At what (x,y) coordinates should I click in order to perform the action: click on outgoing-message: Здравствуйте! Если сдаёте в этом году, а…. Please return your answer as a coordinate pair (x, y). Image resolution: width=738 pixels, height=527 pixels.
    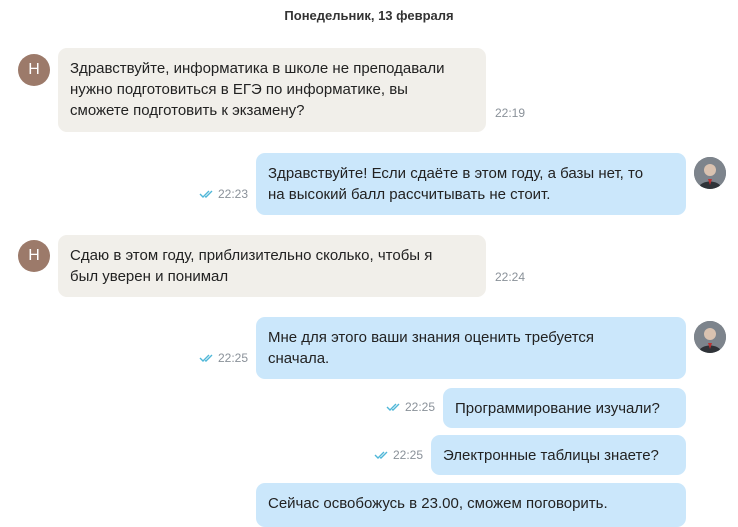
    Looking at the image, I should click on (471, 184).